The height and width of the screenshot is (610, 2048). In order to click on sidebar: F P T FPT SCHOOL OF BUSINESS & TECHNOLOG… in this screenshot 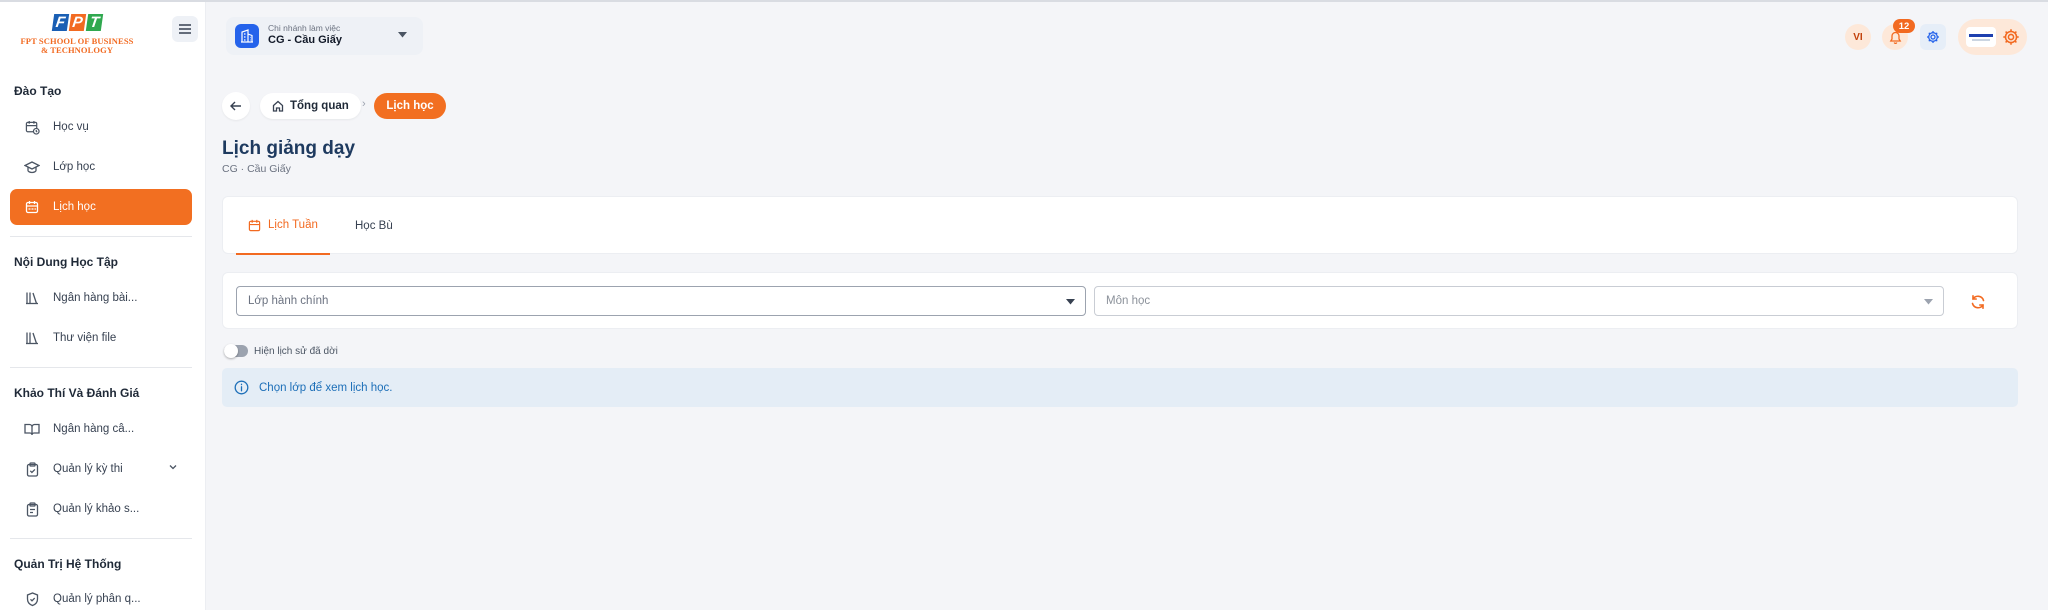, I will do `click(103, 306)`.